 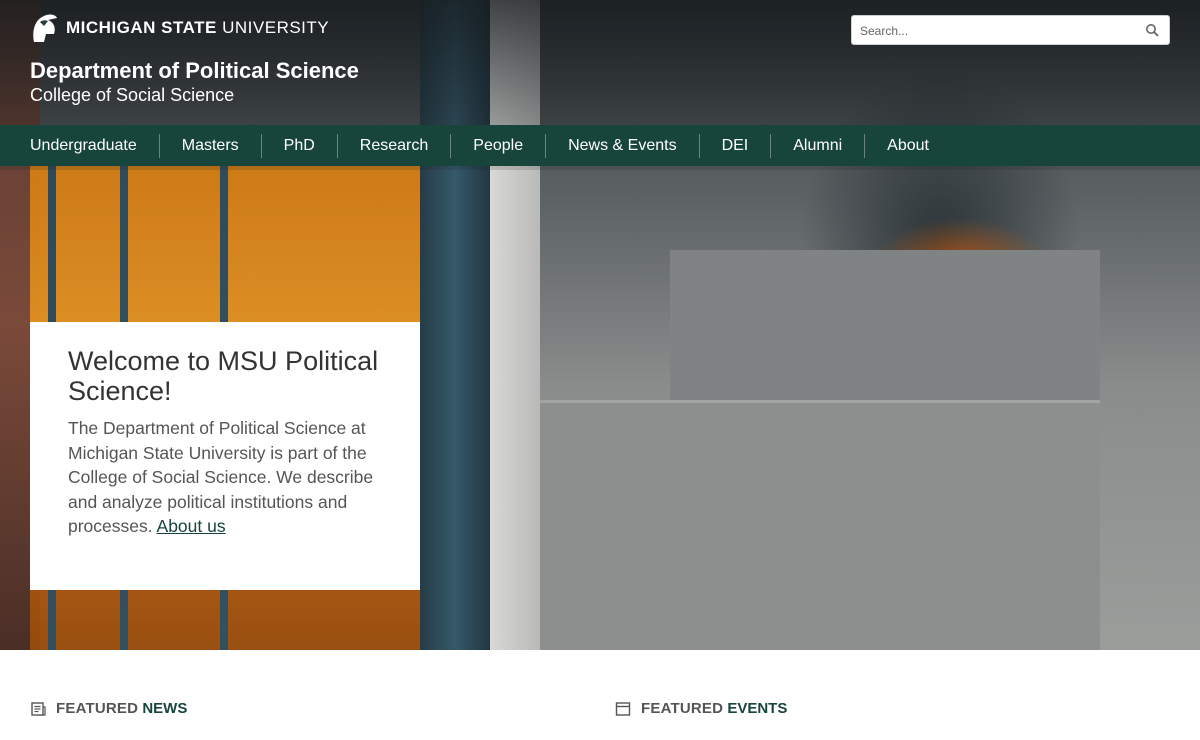 I want to click on featured-events-heading: FEATURED EVENTS, so click(x=701, y=708).